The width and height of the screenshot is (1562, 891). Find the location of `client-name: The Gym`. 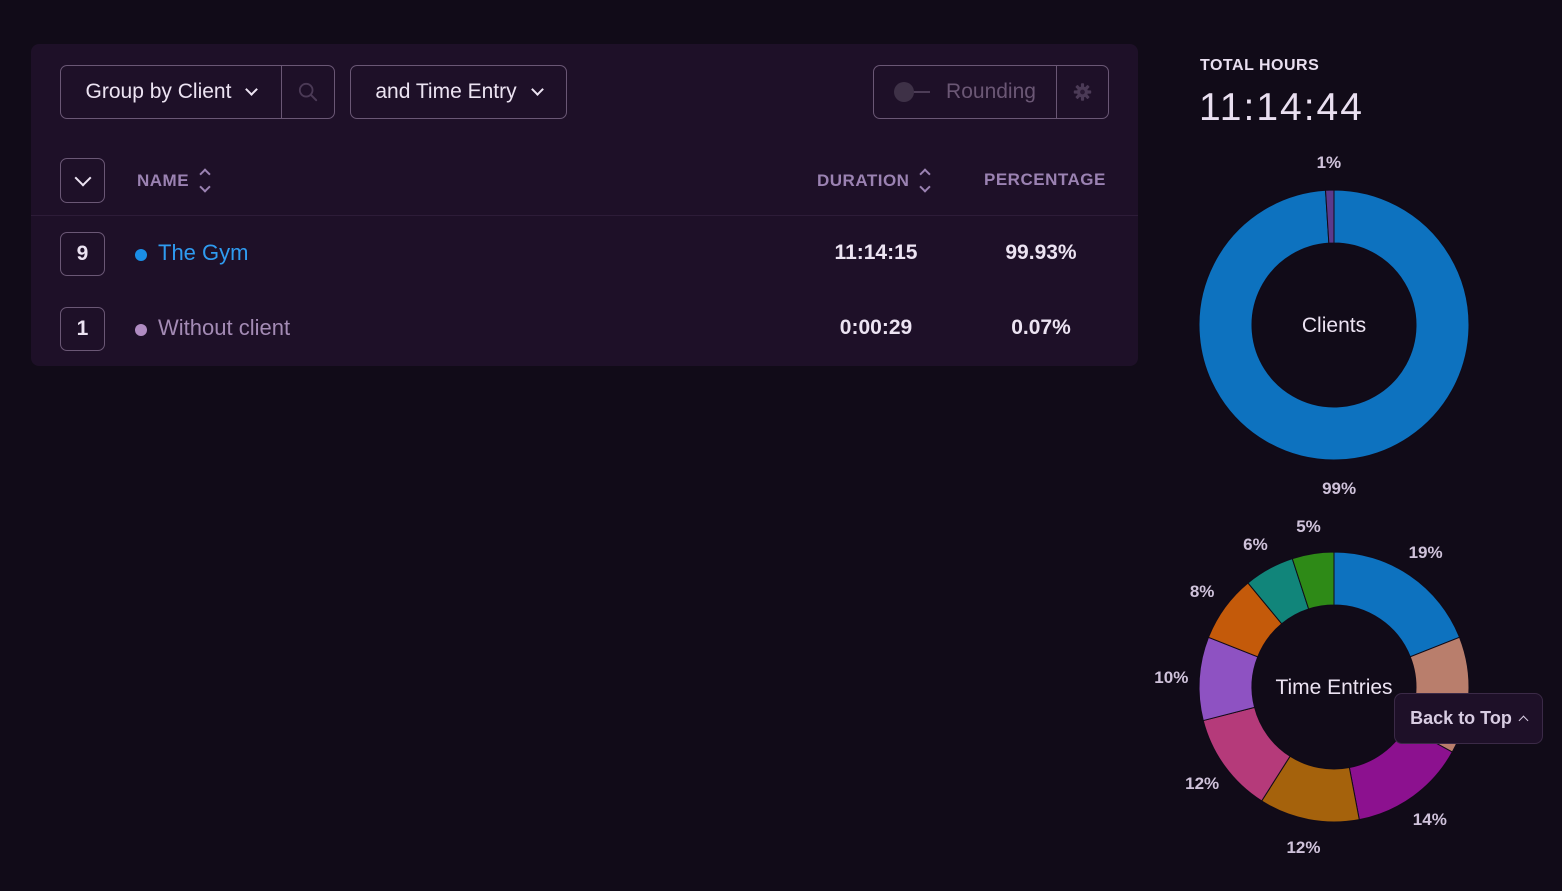

client-name: The Gym is located at coordinates (203, 253).